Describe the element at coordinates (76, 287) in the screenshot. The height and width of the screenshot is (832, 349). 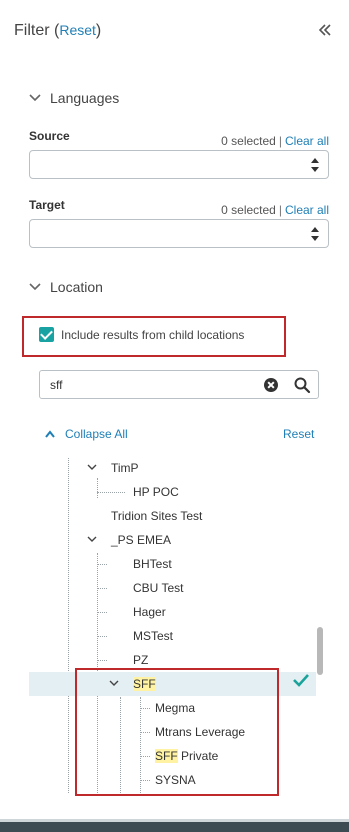
I see `location-section-title: Location` at that location.